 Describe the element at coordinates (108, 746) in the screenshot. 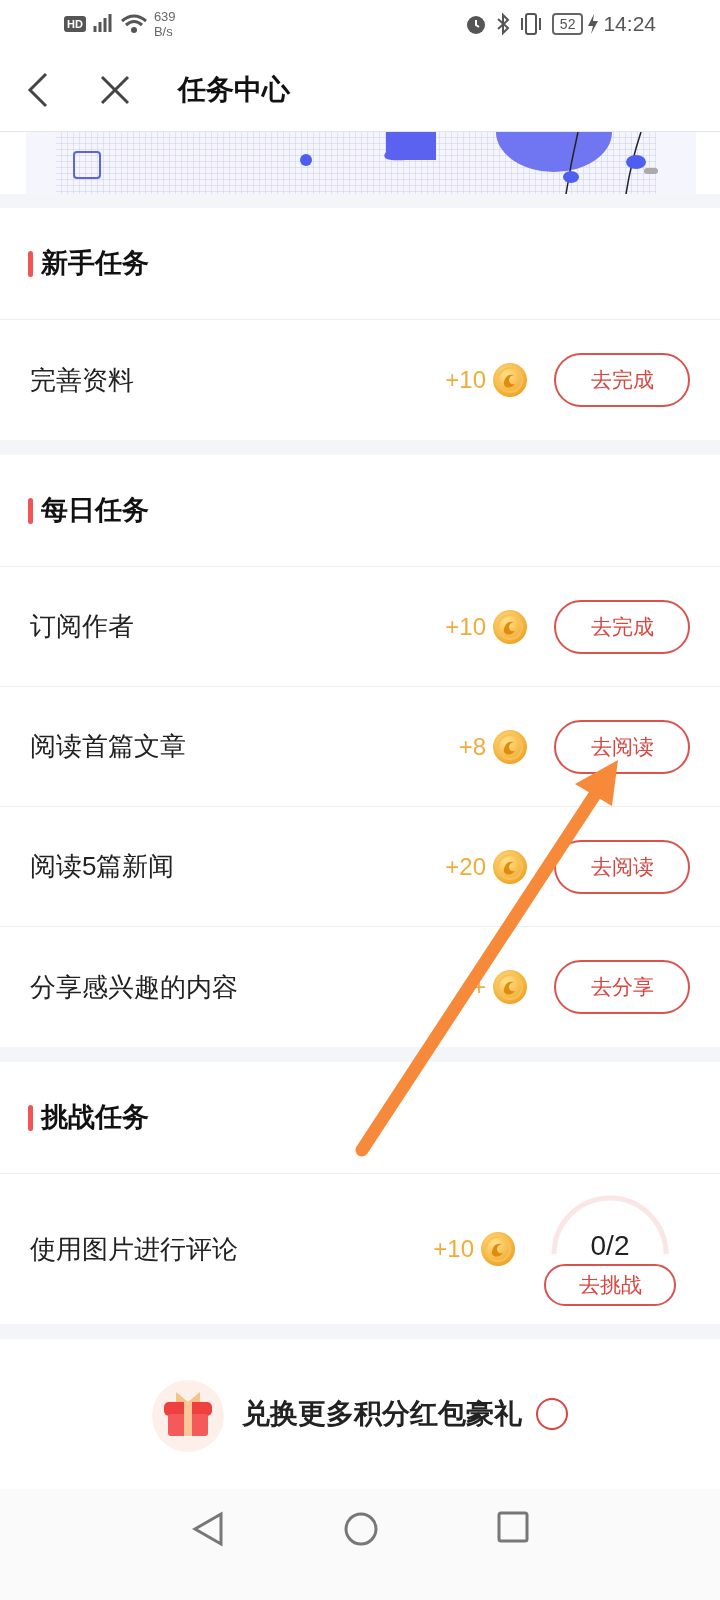

I see `task-name: 阅读首篇文章` at that location.